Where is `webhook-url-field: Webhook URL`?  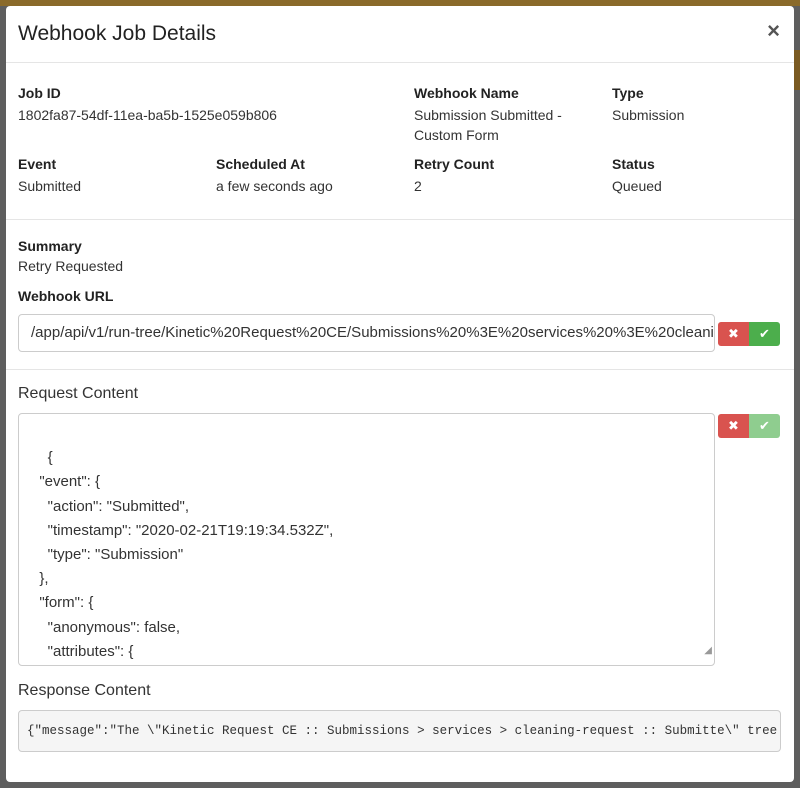 webhook-url-field: Webhook URL is located at coordinates (65, 296).